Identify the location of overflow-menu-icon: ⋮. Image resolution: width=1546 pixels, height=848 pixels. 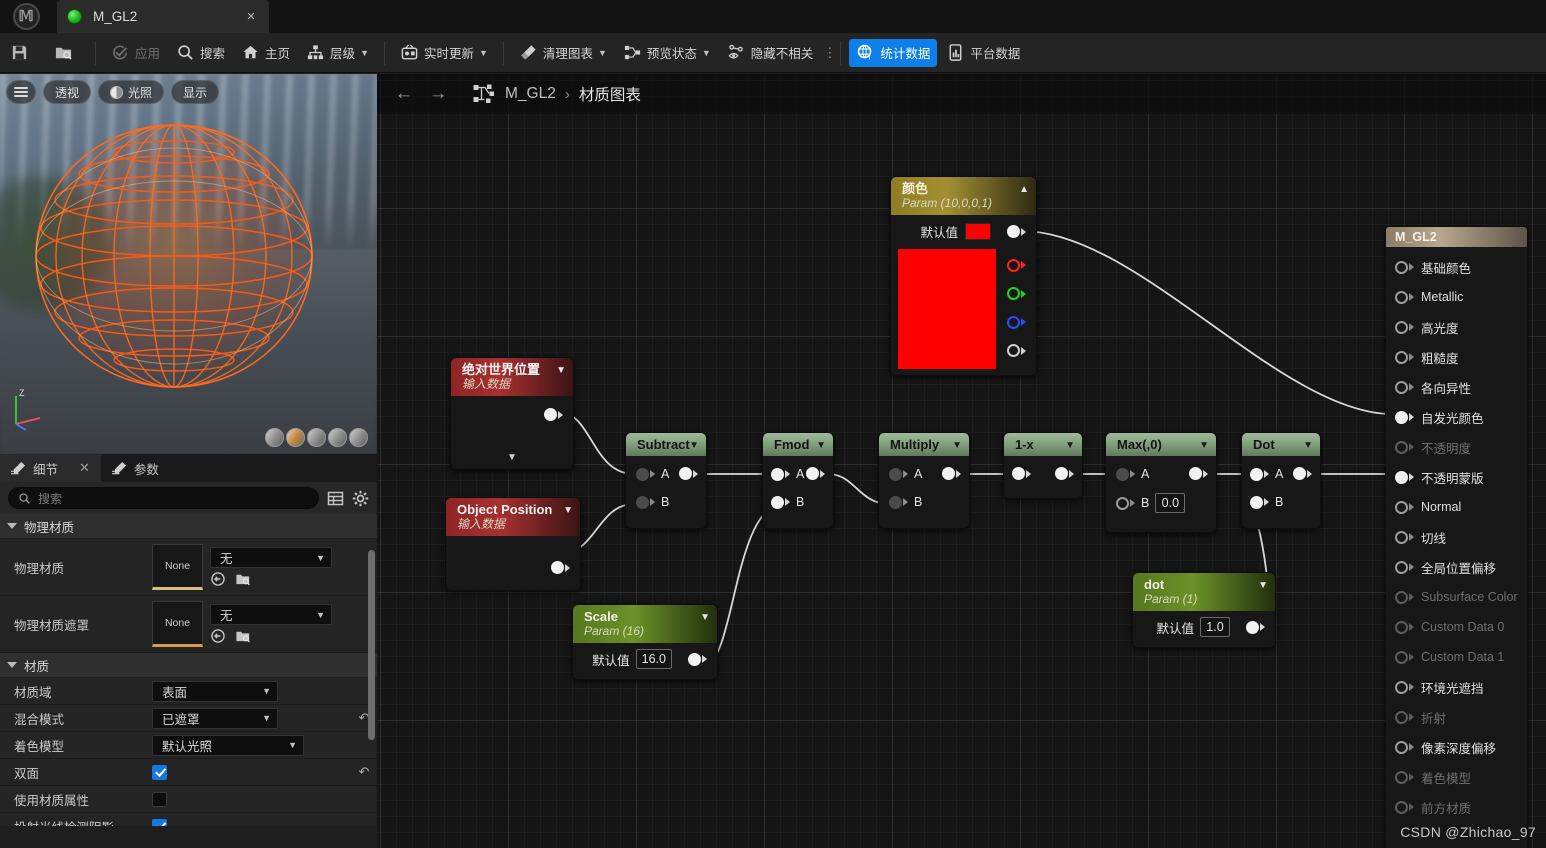
(828, 52).